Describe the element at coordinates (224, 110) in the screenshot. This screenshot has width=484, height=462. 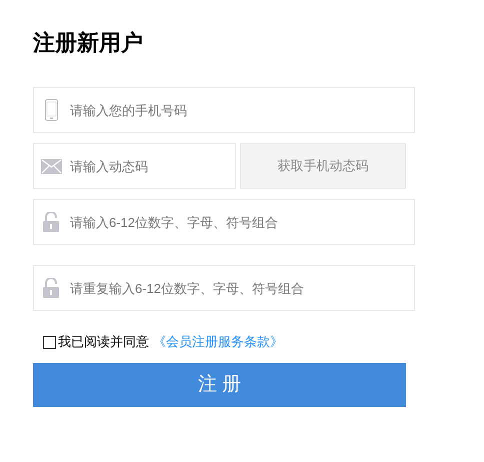
I see `input-field: 请输入您的手机号码` at that location.